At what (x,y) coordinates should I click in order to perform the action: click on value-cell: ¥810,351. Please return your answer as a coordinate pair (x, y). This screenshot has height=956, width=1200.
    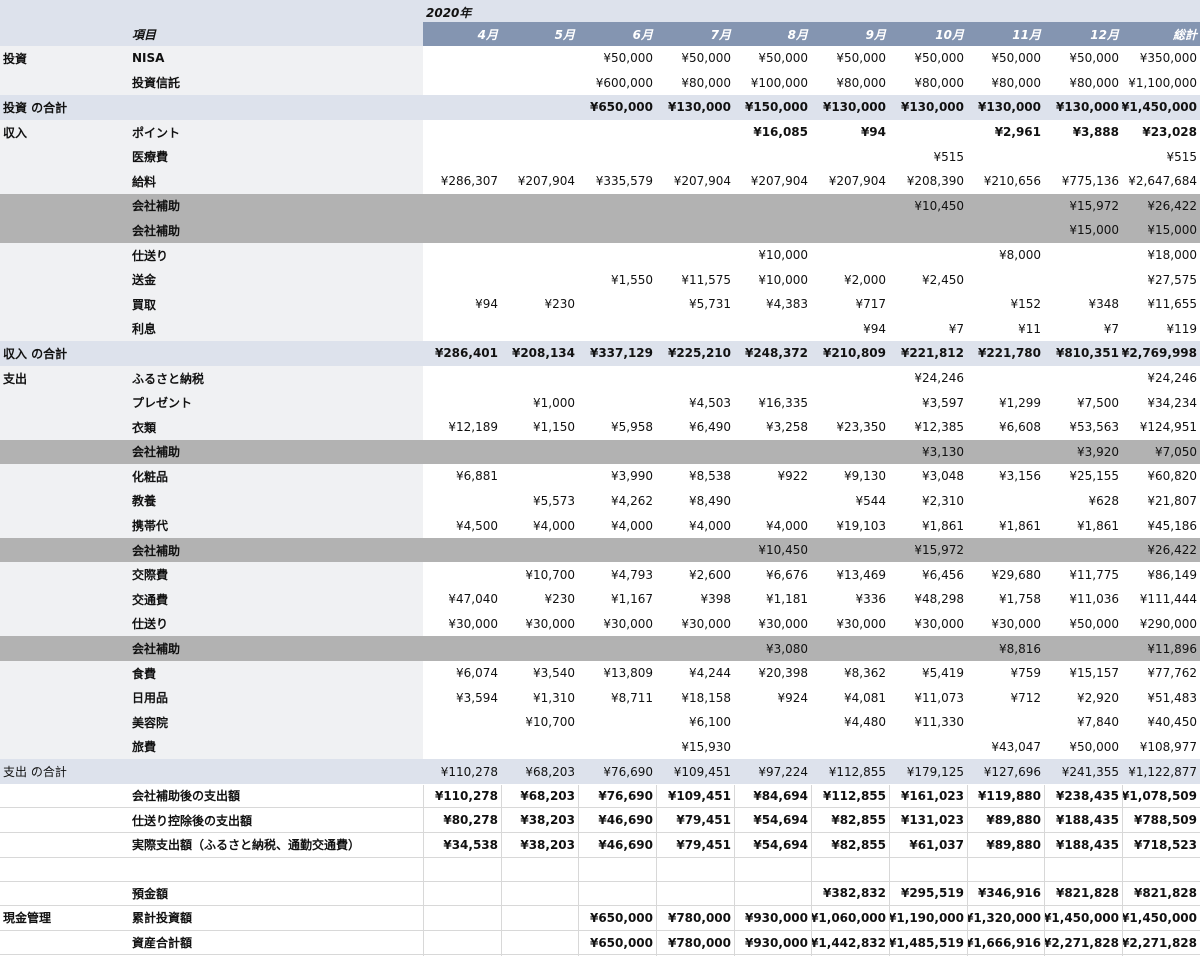
    Looking at the image, I should click on (1083, 353).